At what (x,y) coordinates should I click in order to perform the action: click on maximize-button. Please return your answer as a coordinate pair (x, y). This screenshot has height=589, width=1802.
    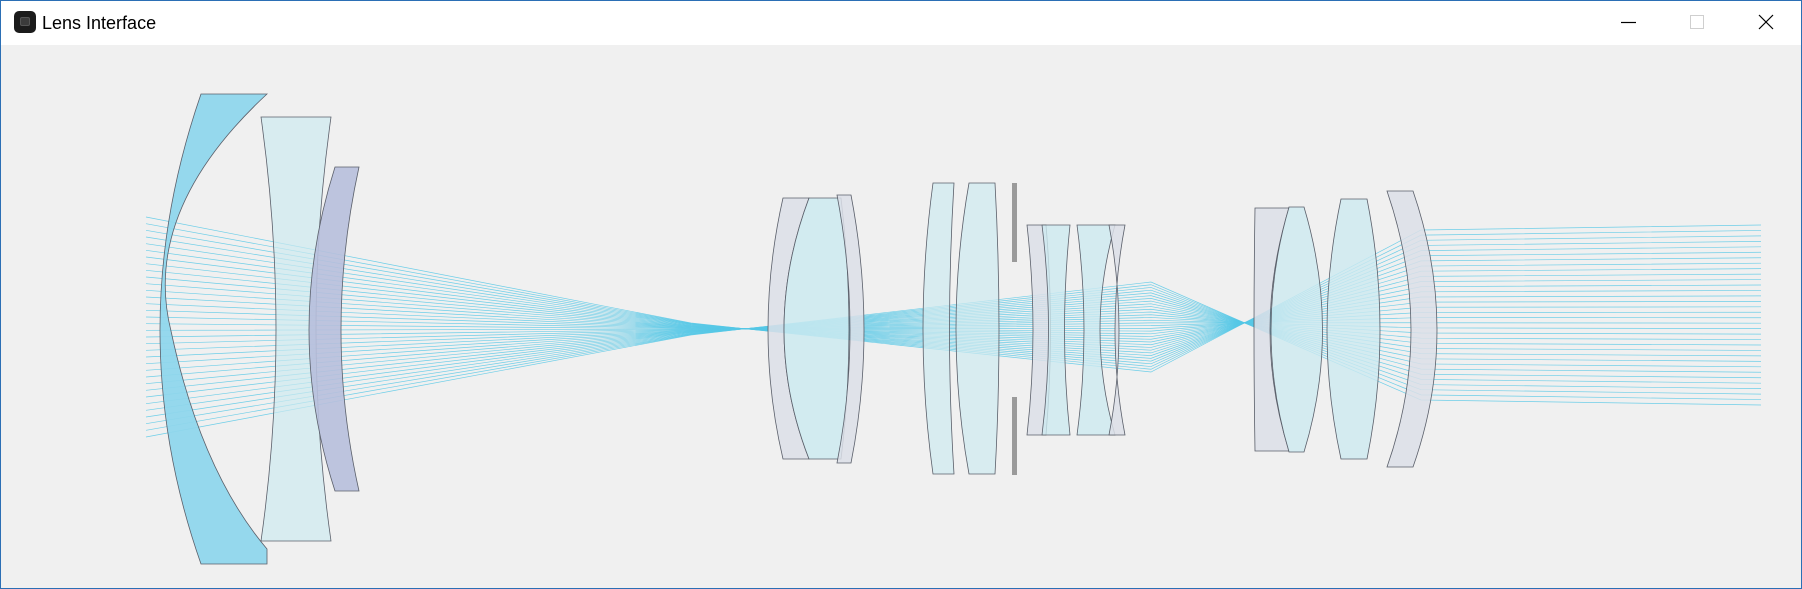
    Looking at the image, I should click on (1696, 23).